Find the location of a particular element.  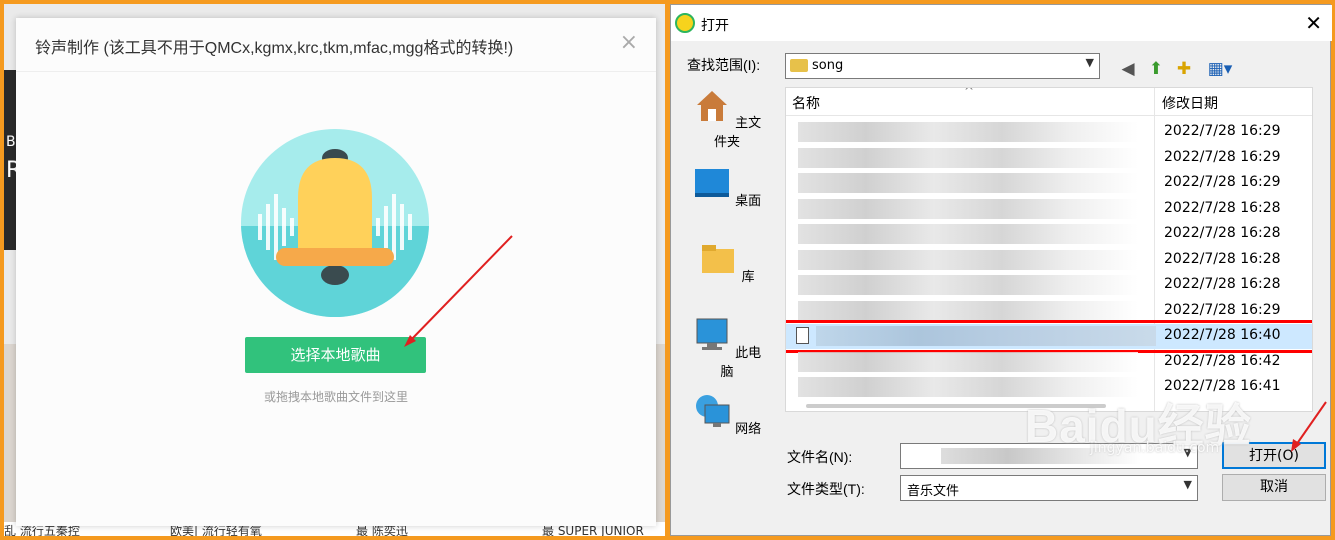

app-icon is located at coordinates (685, 23).